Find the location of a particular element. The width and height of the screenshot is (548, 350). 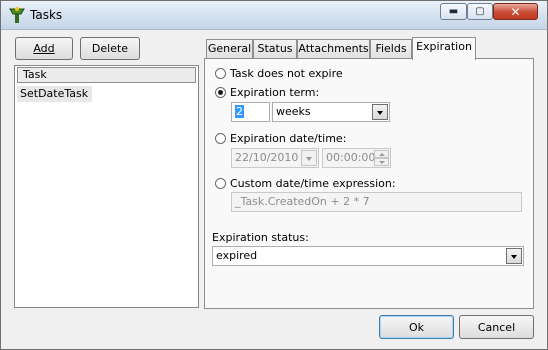

minimize-button: ▬ is located at coordinates (453, 11).